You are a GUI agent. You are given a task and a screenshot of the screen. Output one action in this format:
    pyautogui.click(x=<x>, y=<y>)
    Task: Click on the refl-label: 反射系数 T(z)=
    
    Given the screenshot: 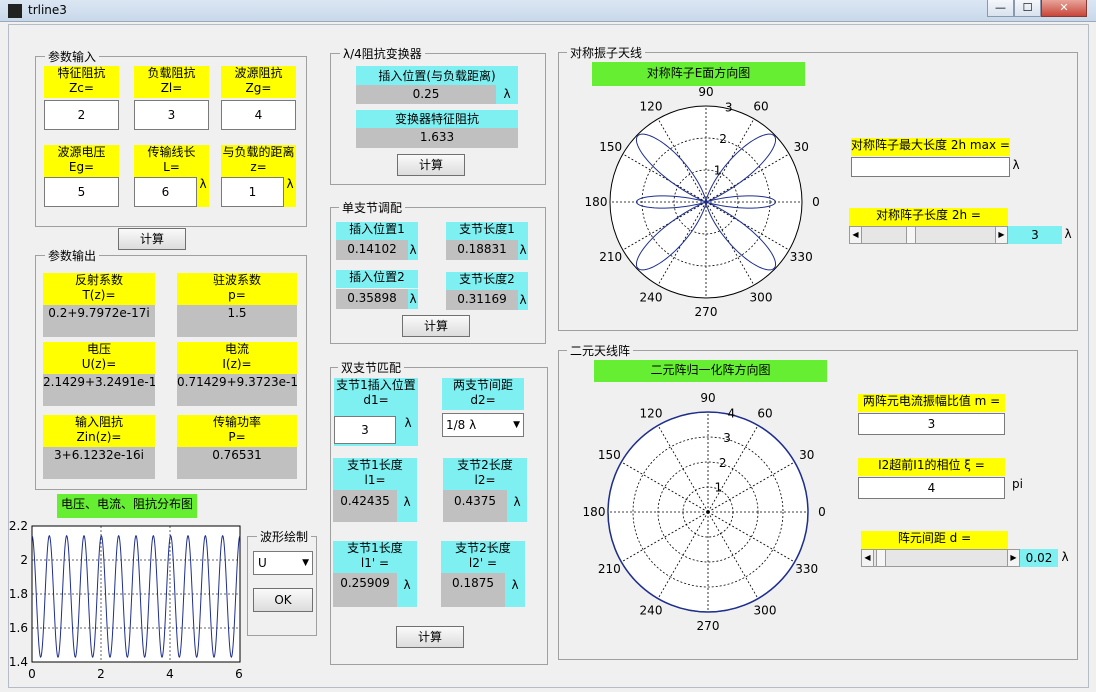 What is the action you would take?
    pyautogui.click(x=99, y=289)
    